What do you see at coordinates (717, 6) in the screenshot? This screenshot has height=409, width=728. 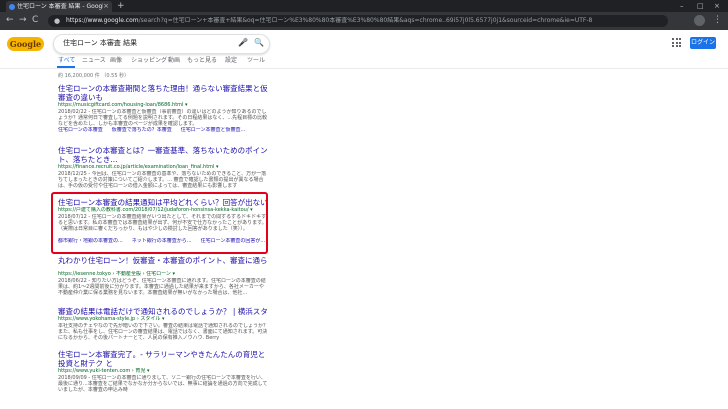 I see `close-window-icon: ×` at bounding box center [717, 6].